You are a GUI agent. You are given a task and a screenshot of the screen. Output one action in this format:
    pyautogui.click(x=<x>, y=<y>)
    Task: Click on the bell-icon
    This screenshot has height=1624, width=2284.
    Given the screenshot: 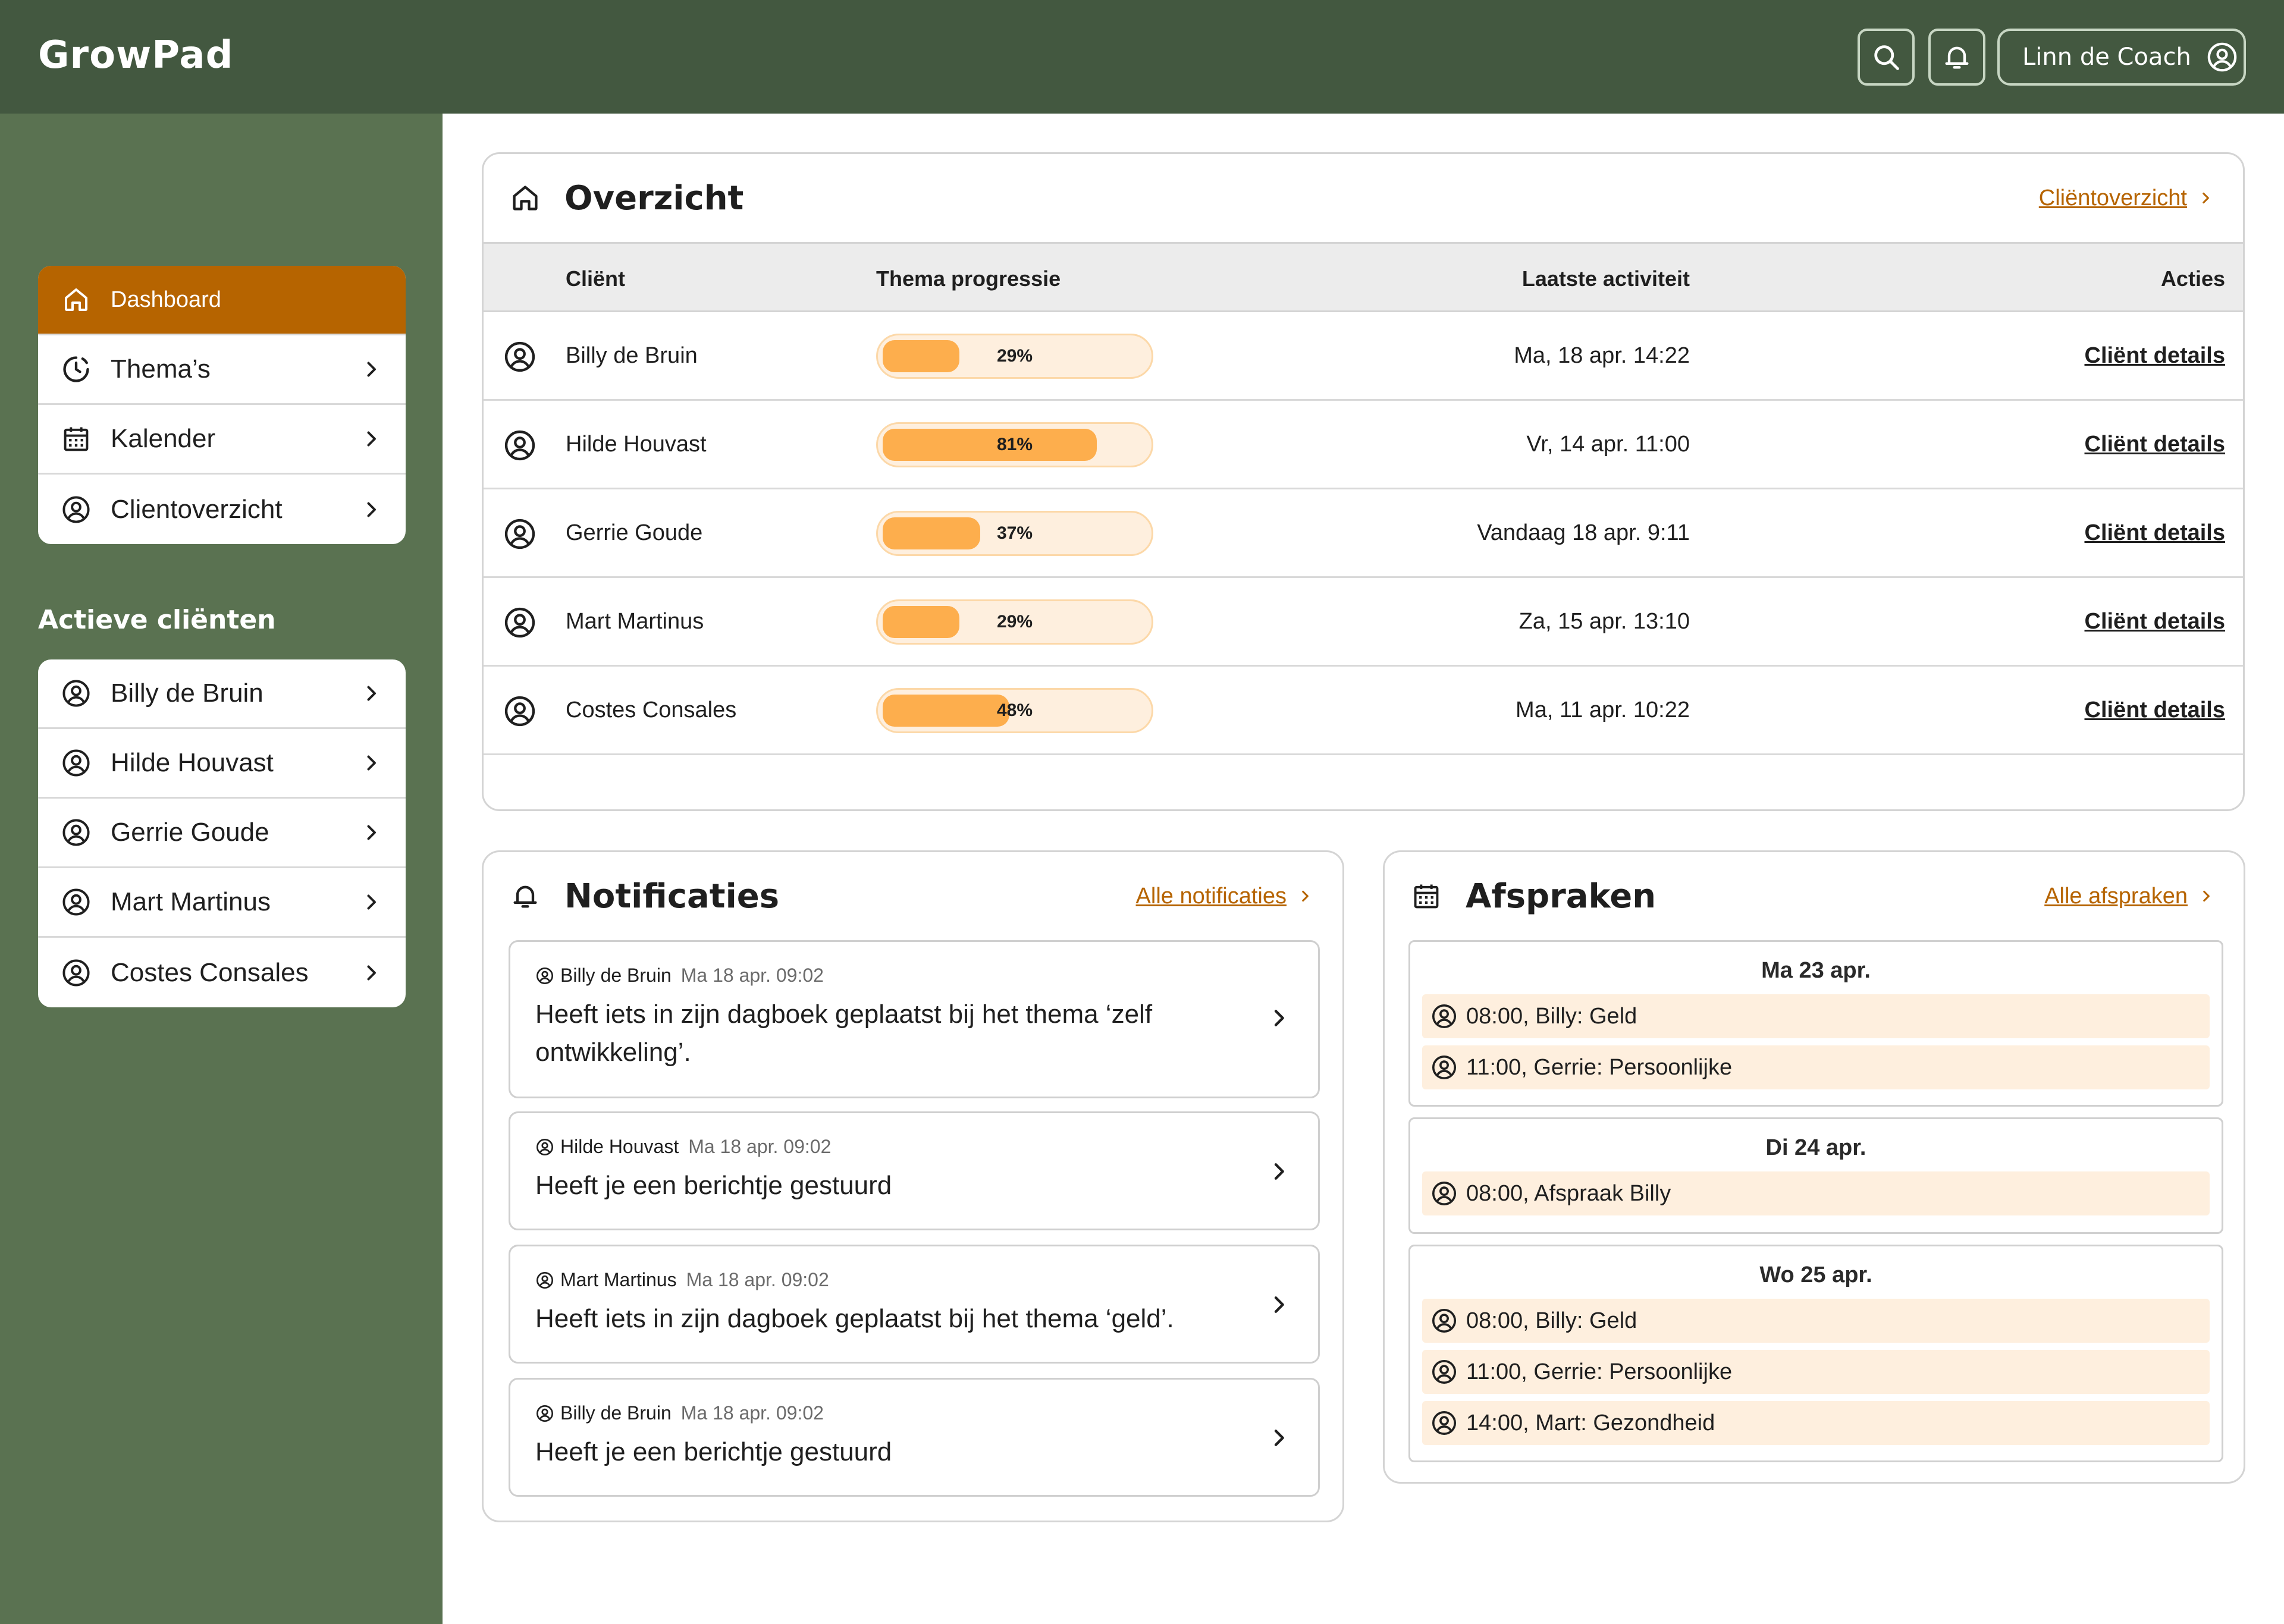 What is the action you would take?
    pyautogui.click(x=1957, y=57)
    